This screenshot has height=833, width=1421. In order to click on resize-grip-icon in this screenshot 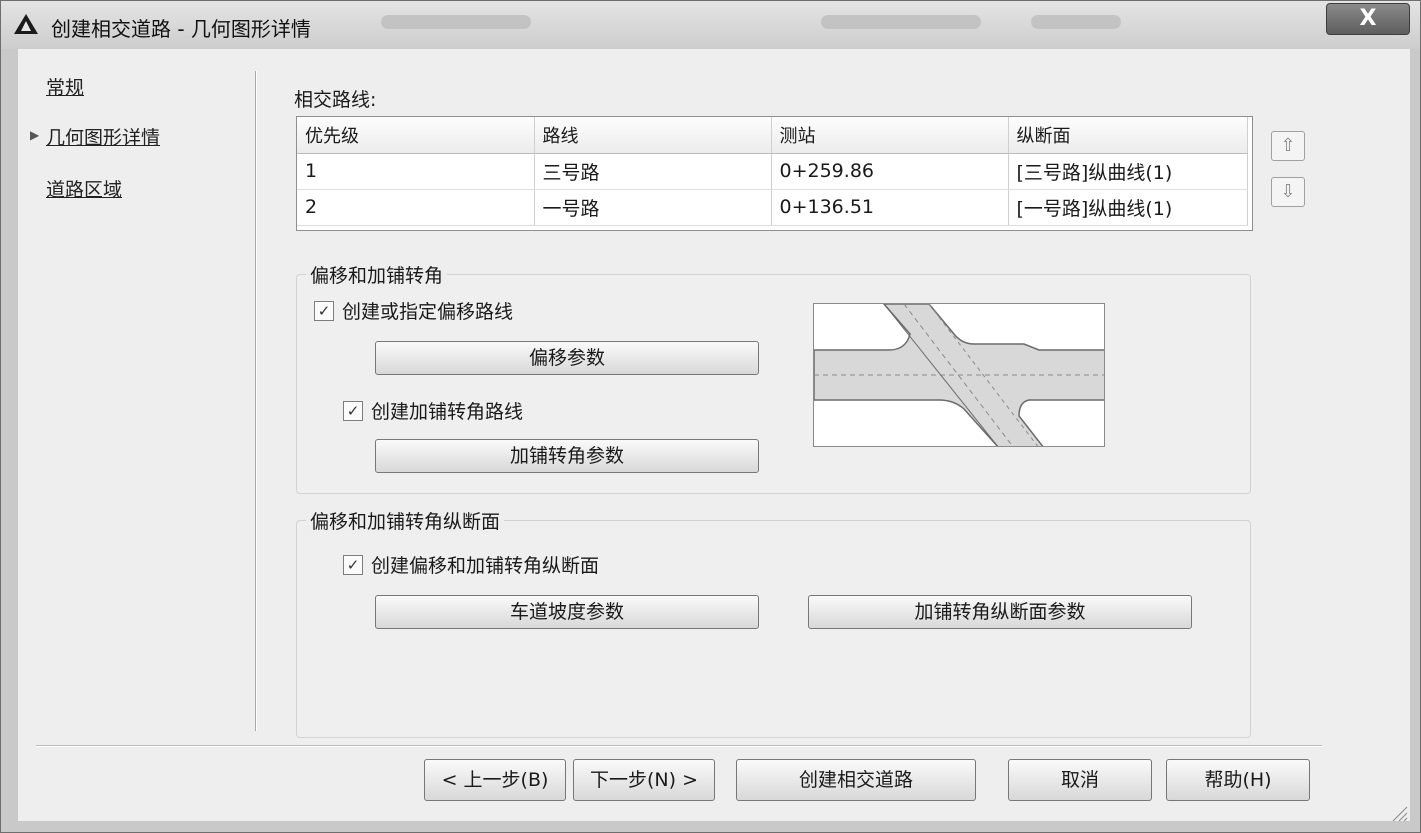, I will do `click(1399, 813)`.